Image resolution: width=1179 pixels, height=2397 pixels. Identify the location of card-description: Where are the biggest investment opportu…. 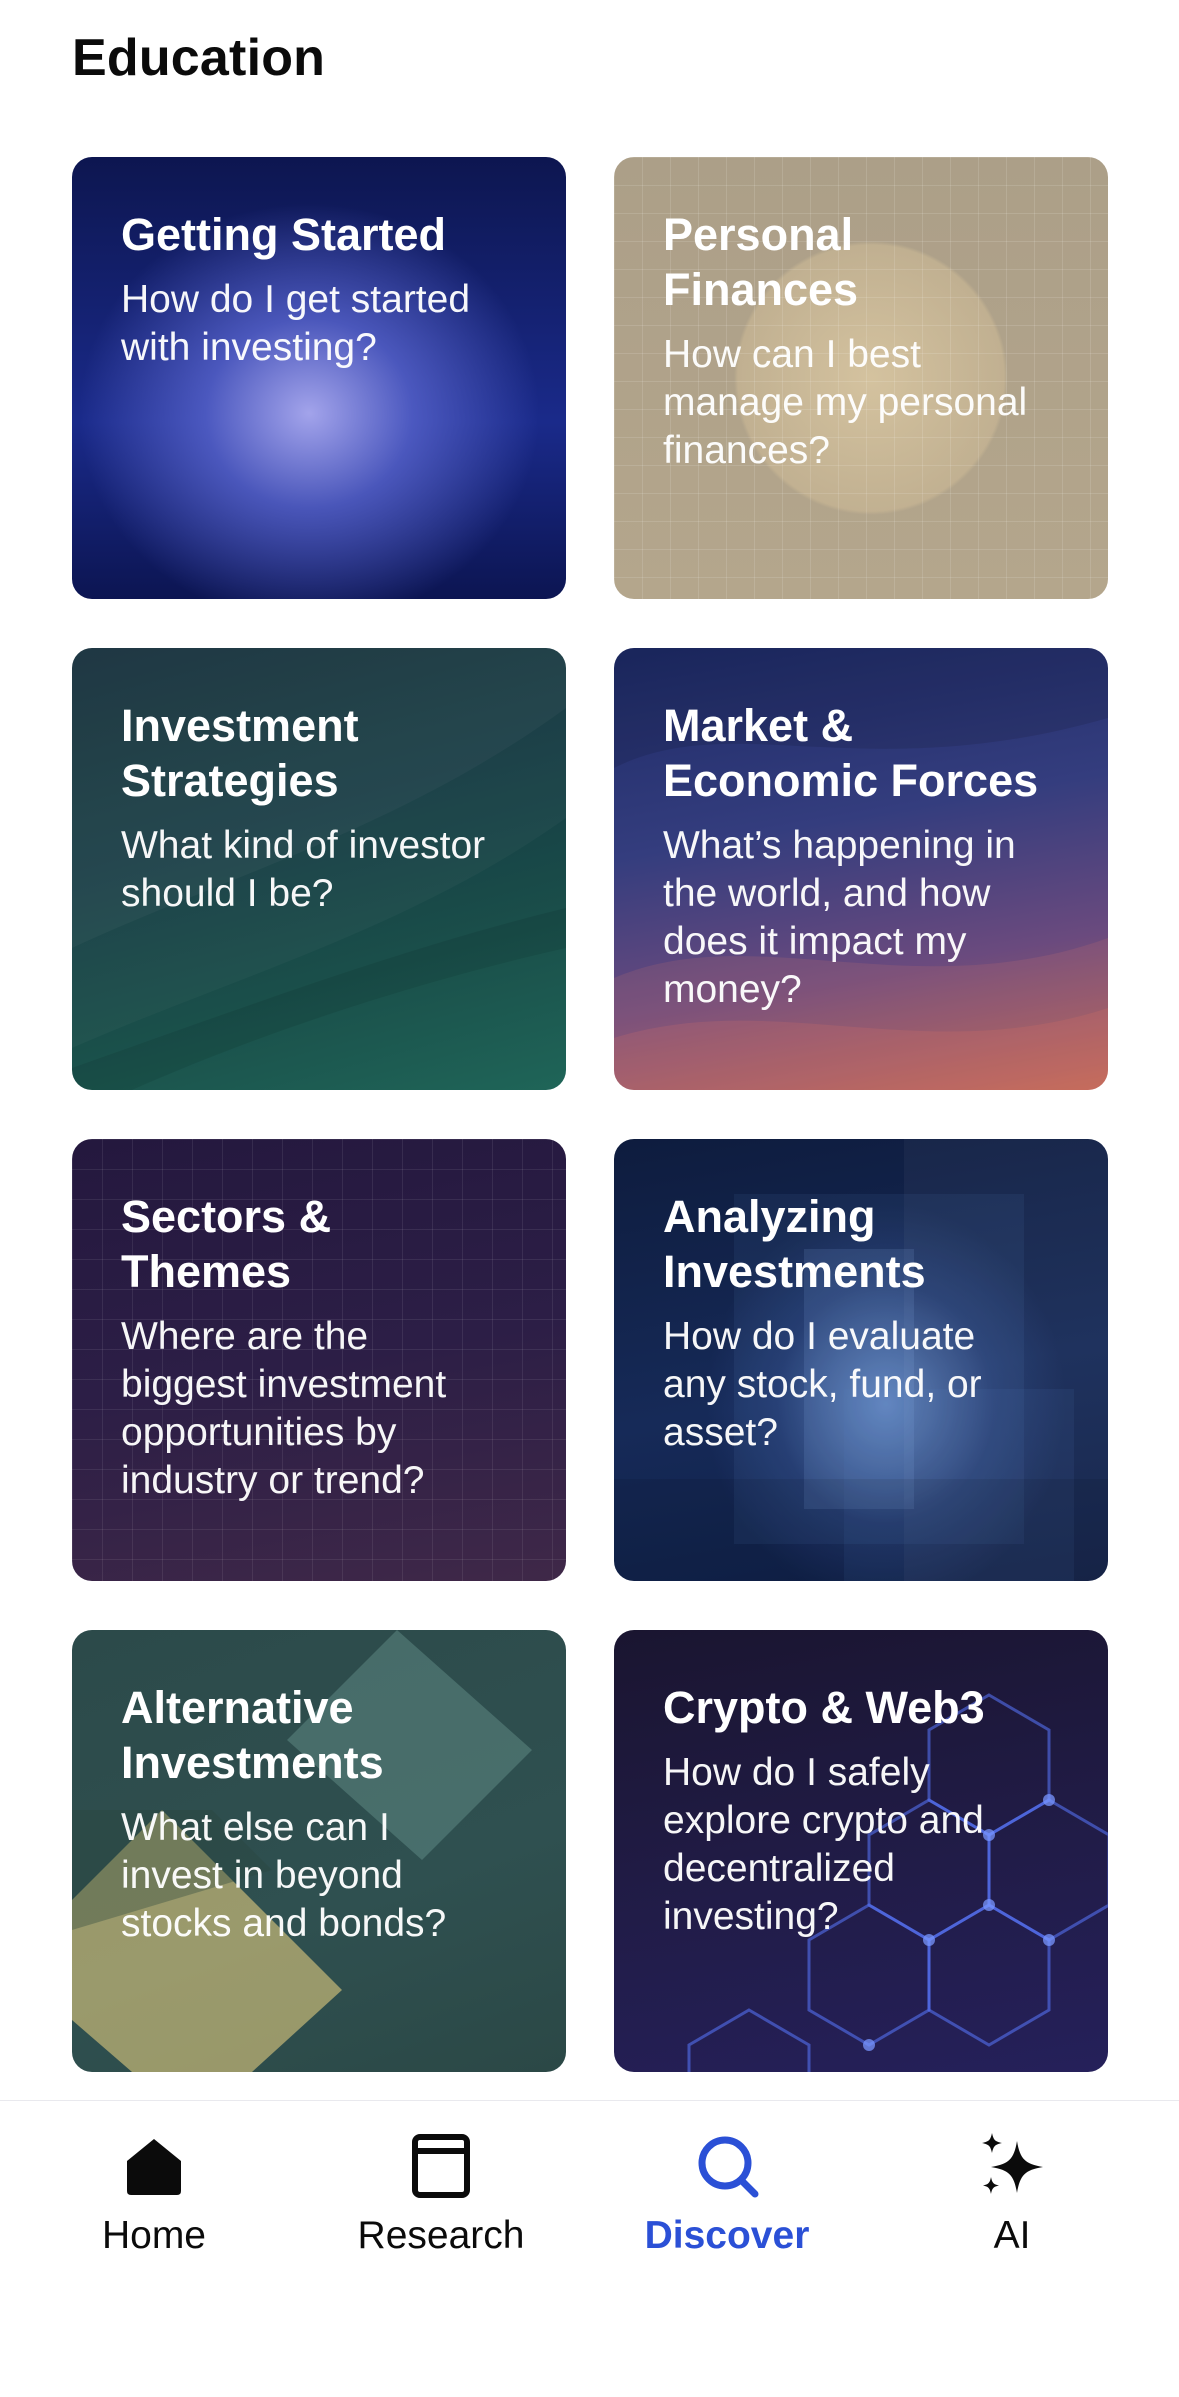
(284, 1408).